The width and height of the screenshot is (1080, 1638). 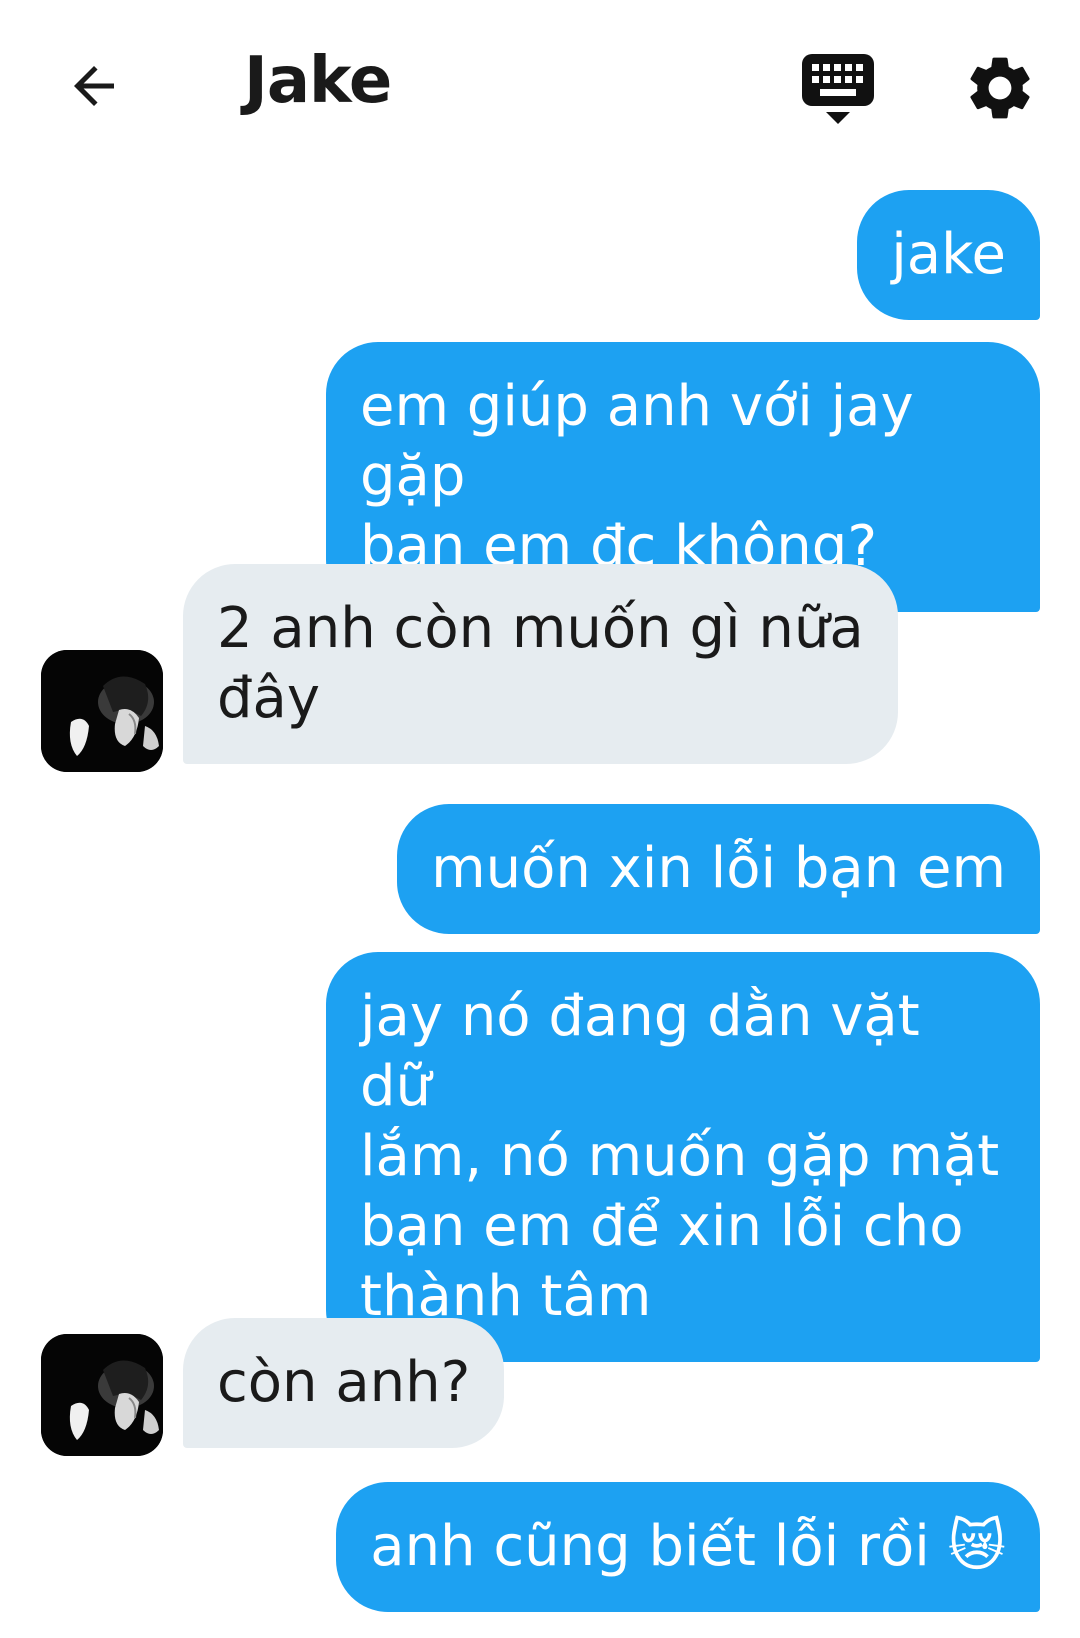 I want to click on gear-icon, so click(x=1000, y=88).